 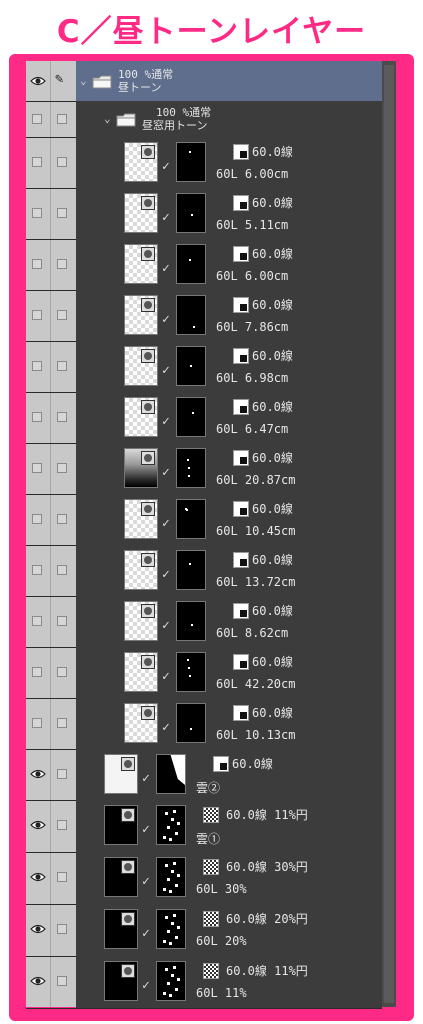 What do you see at coordinates (204, 930) in the screenshot?
I see `tone-layer-row: ✓ 60.0線 20%円 60L 20%` at bounding box center [204, 930].